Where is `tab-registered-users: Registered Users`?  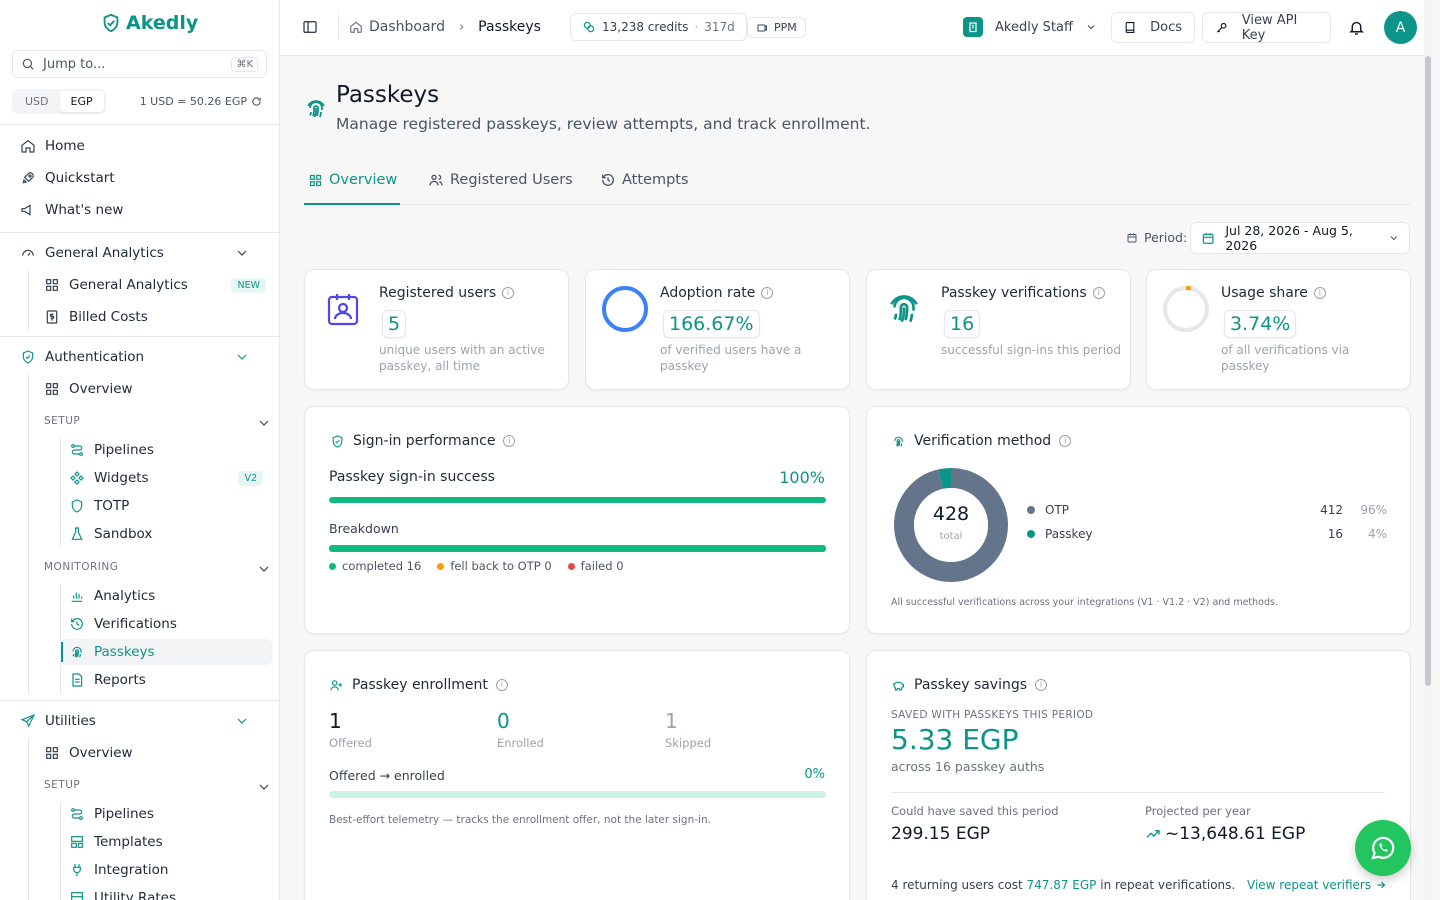 tab-registered-users: Registered Users is located at coordinates (500, 180).